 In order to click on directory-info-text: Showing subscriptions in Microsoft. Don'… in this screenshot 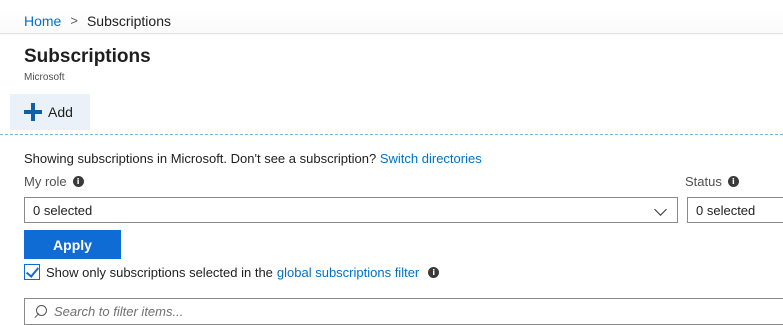, I will do `click(253, 158)`.